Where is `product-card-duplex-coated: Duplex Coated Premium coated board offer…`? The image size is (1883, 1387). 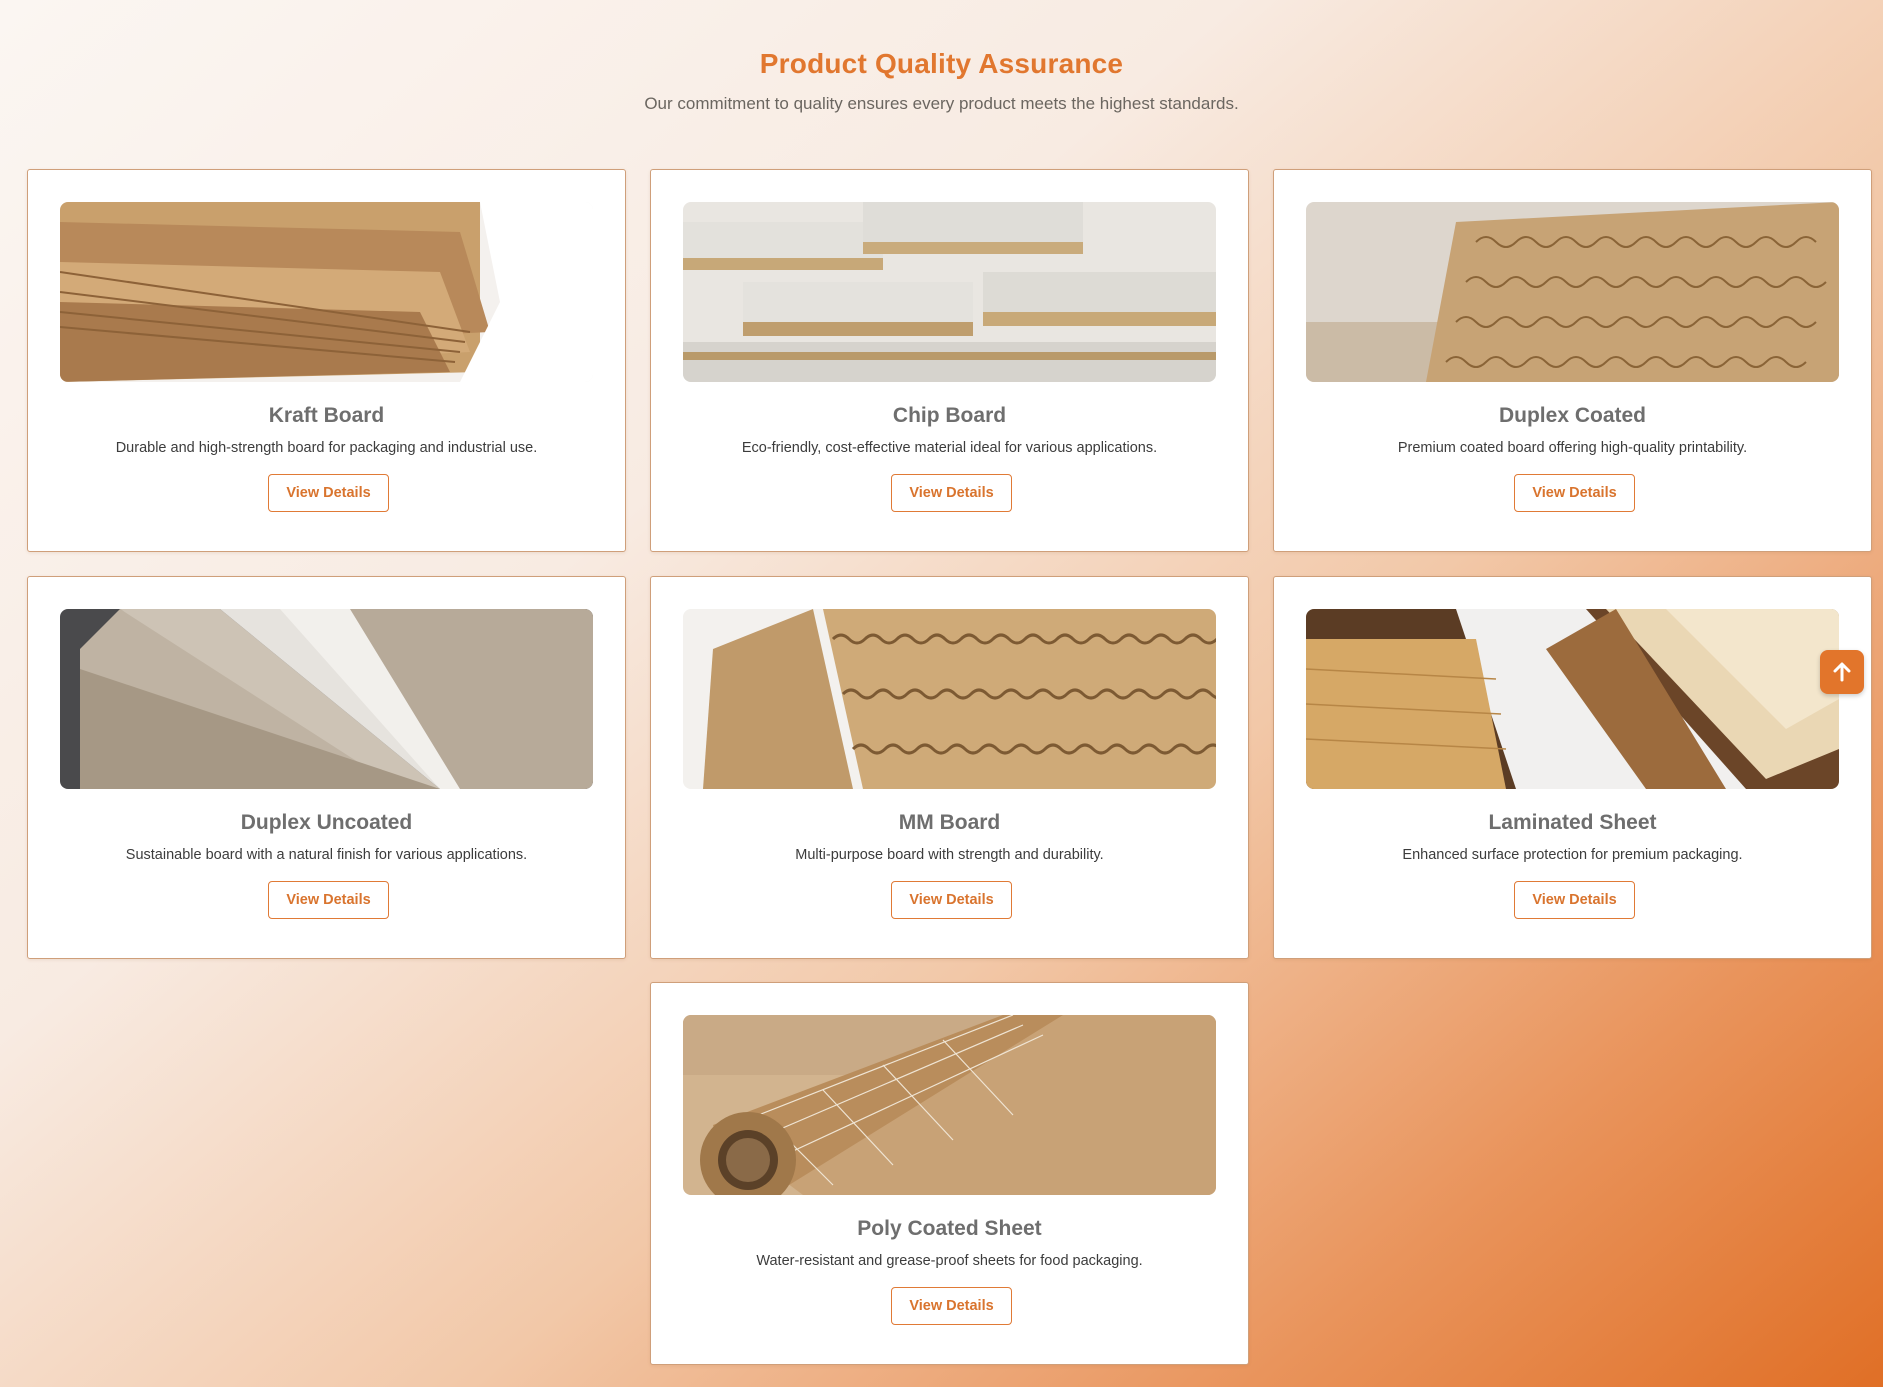
product-card-duplex-coated: Duplex Coated Premium coated board offer… is located at coordinates (1572, 360).